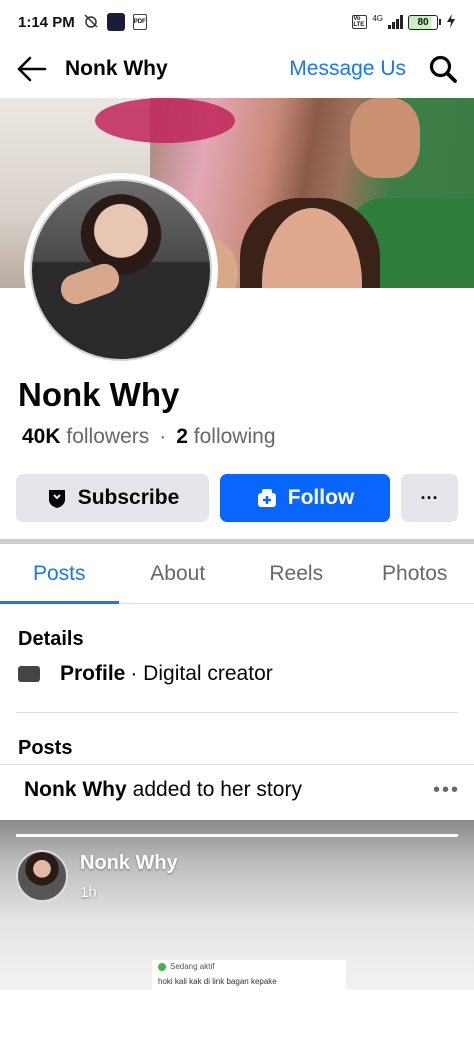  I want to click on detail-profile-category: · Digital creator, so click(201, 673).